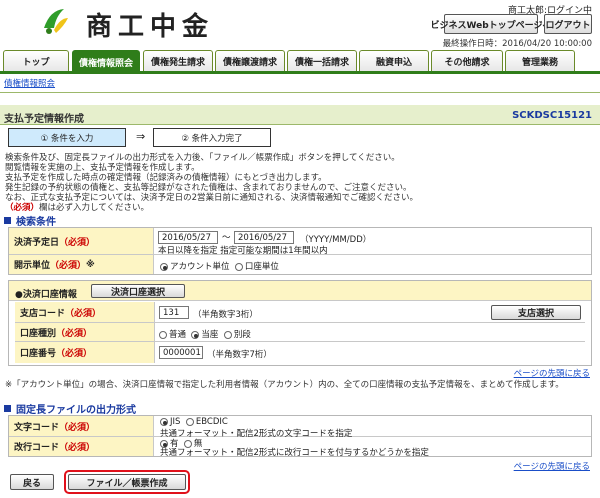 This screenshot has width=600, height=498. I want to click on business-web-top-button: ビジネスWebトップページへ, so click(491, 24).